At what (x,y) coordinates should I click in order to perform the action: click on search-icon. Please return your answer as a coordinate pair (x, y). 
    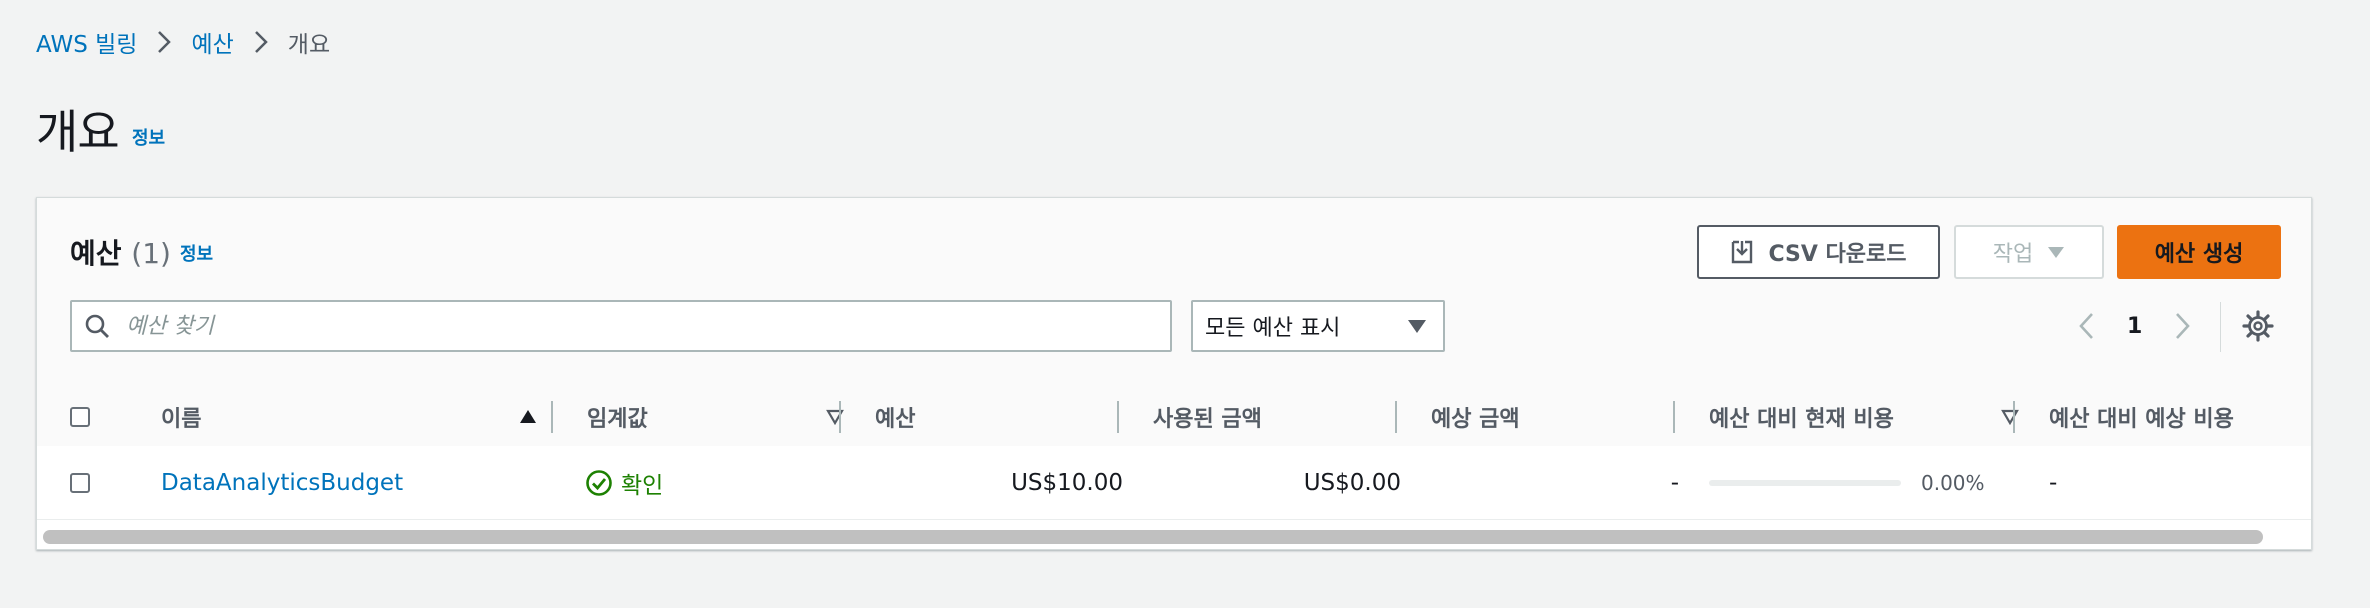
    Looking at the image, I should click on (97, 326).